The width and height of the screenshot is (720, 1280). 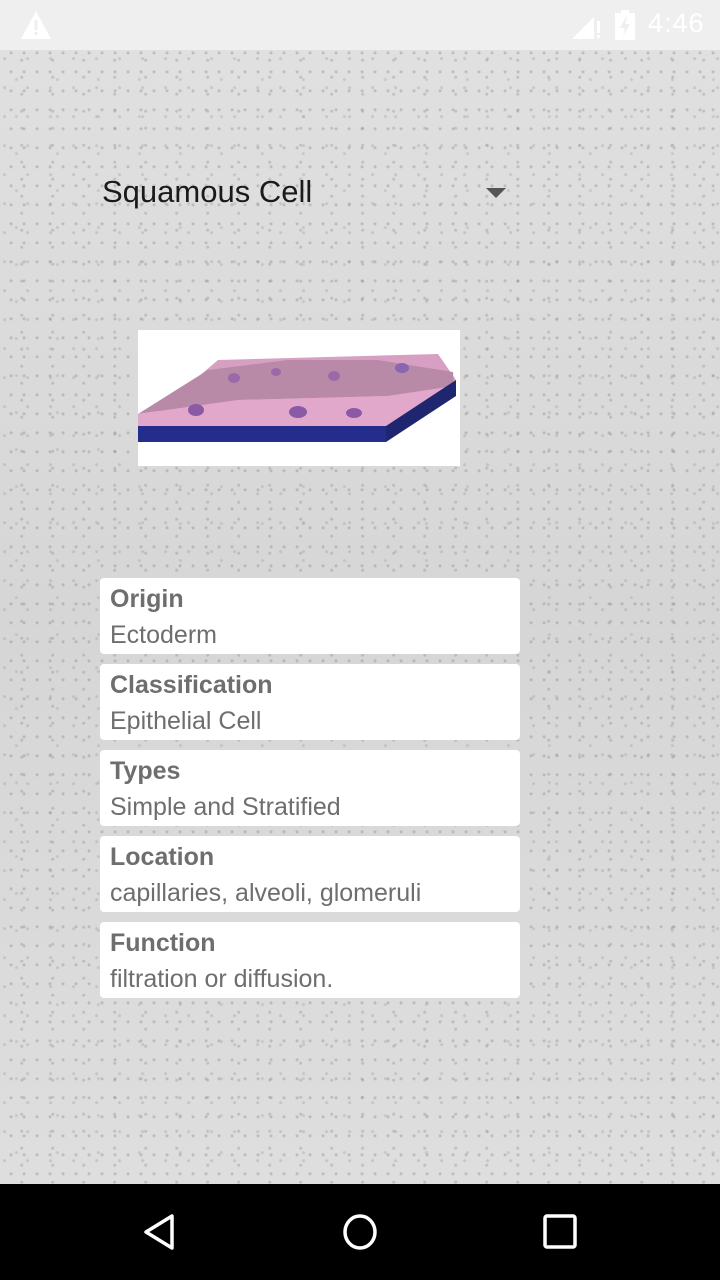 I want to click on info-card-location: Location capillaries, alveoli, glomeruli, so click(x=310, y=874).